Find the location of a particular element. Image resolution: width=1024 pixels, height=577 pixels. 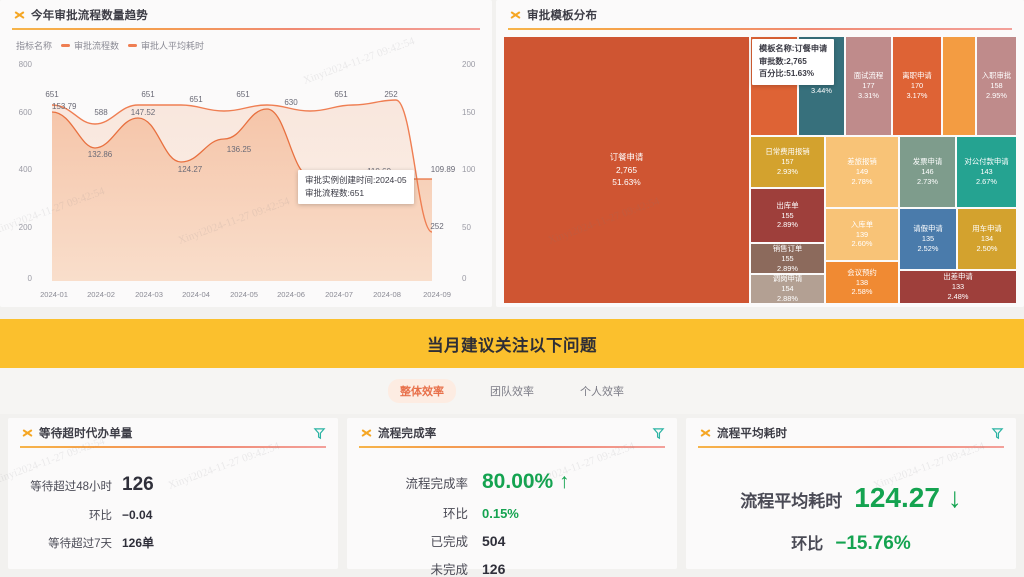

point-label: 153.79 is located at coordinates (64, 106).